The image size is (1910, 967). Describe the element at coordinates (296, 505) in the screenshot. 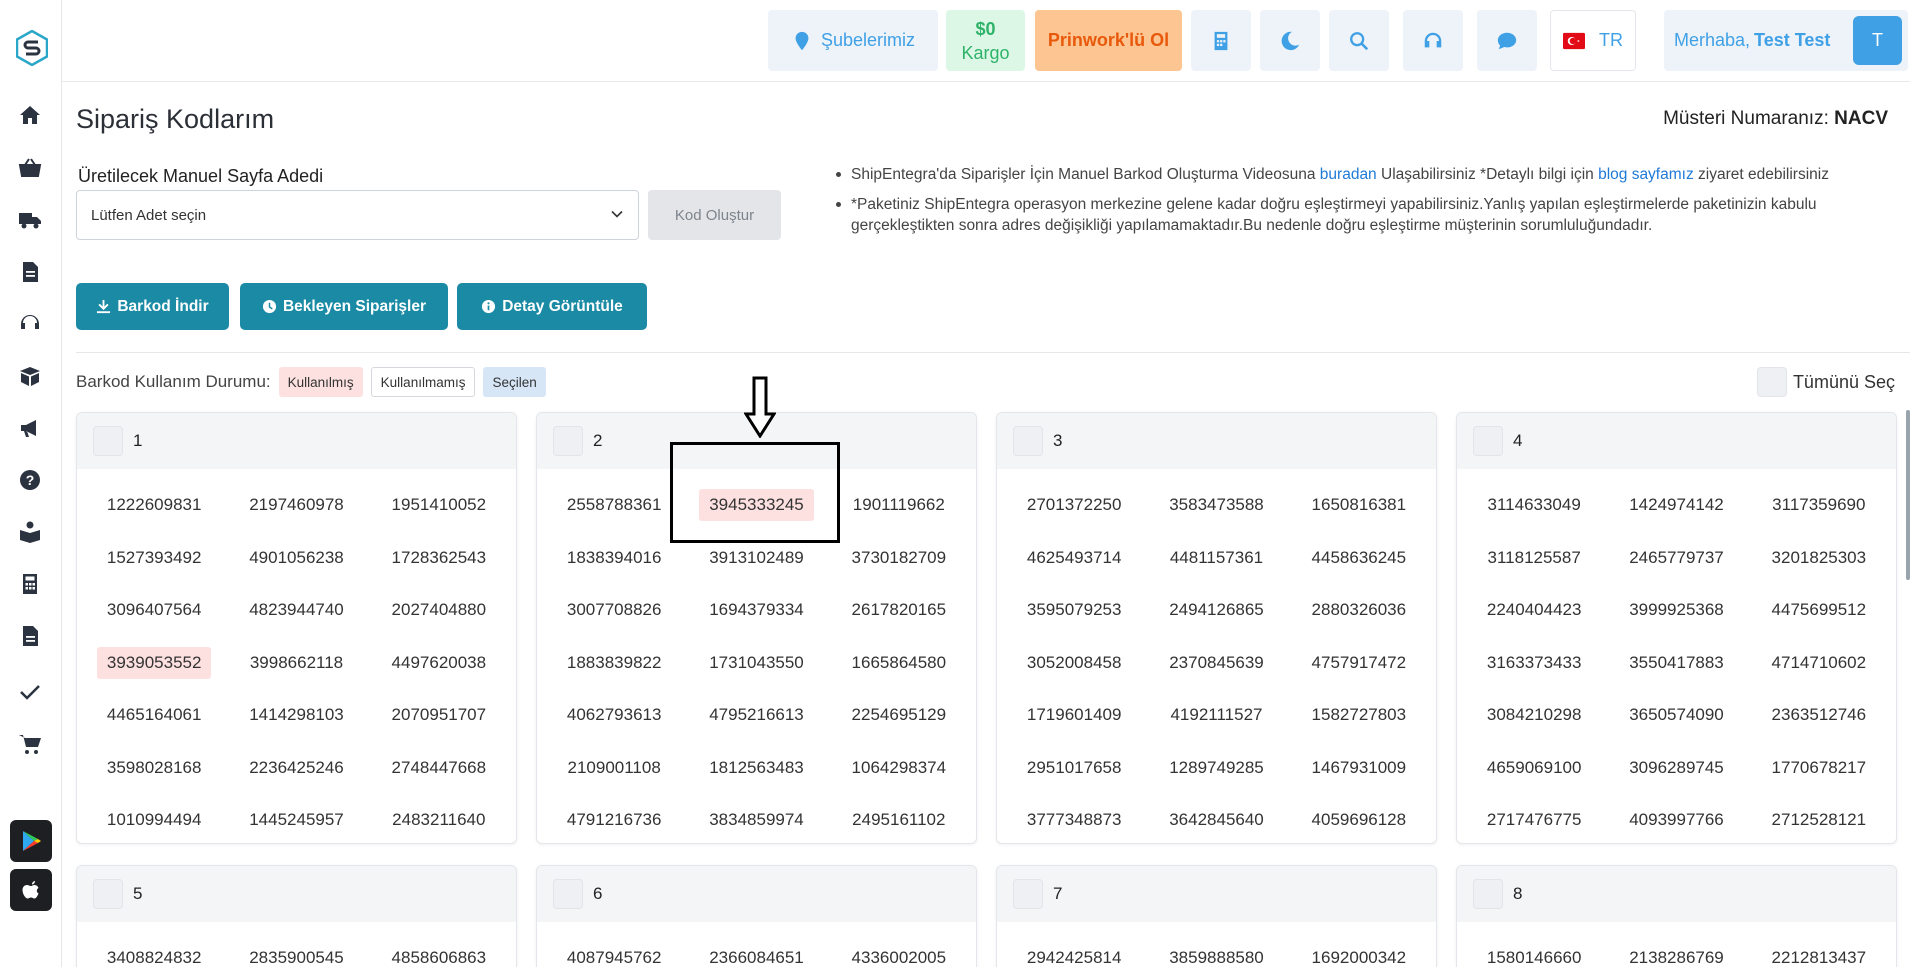

I see `barcode-code: 2197460978` at that location.